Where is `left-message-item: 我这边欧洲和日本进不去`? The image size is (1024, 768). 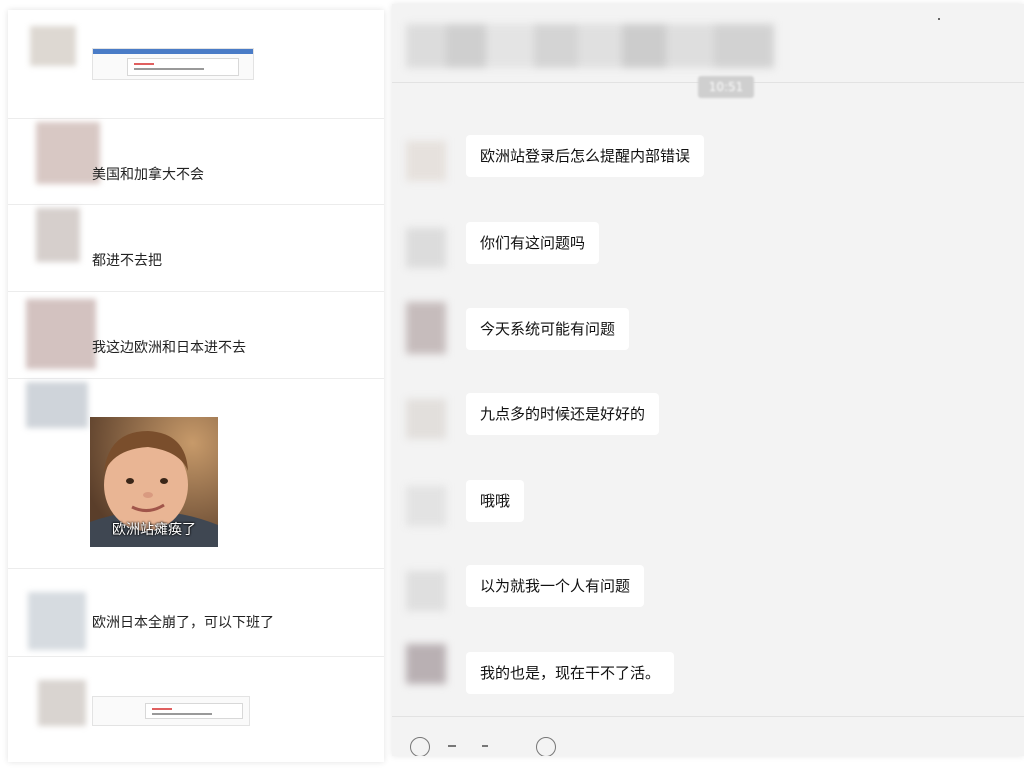
left-message-item: 我这边欧洲和日本进不去 is located at coordinates (196, 335).